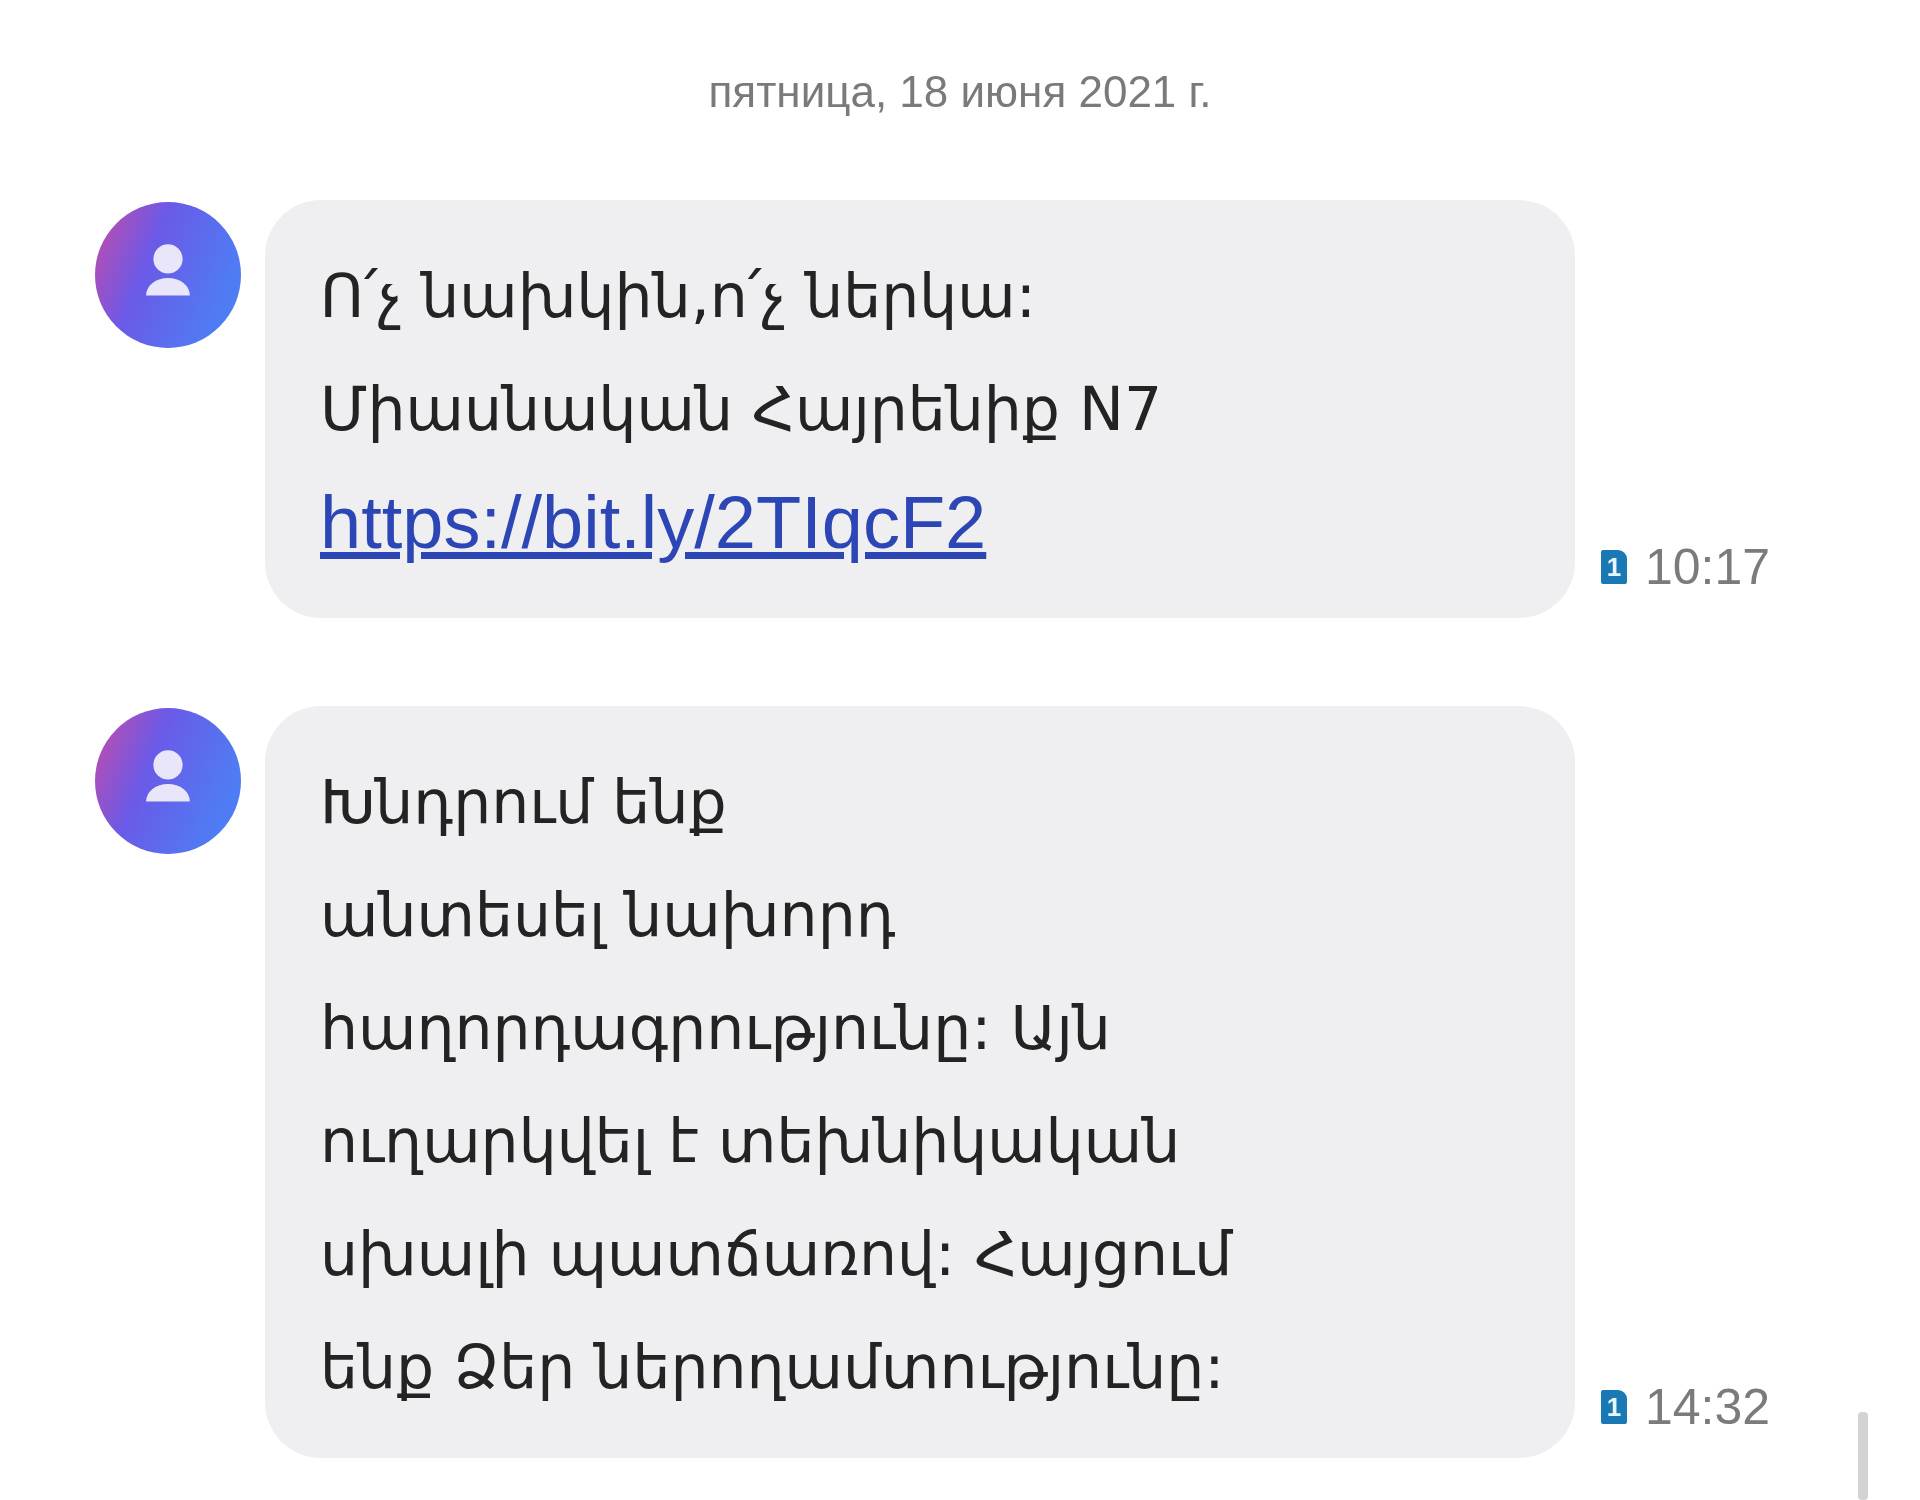 This screenshot has height=1500, width=1920. What do you see at coordinates (1708, 1407) in the screenshot?
I see `message-time: 14:32` at bounding box center [1708, 1407].